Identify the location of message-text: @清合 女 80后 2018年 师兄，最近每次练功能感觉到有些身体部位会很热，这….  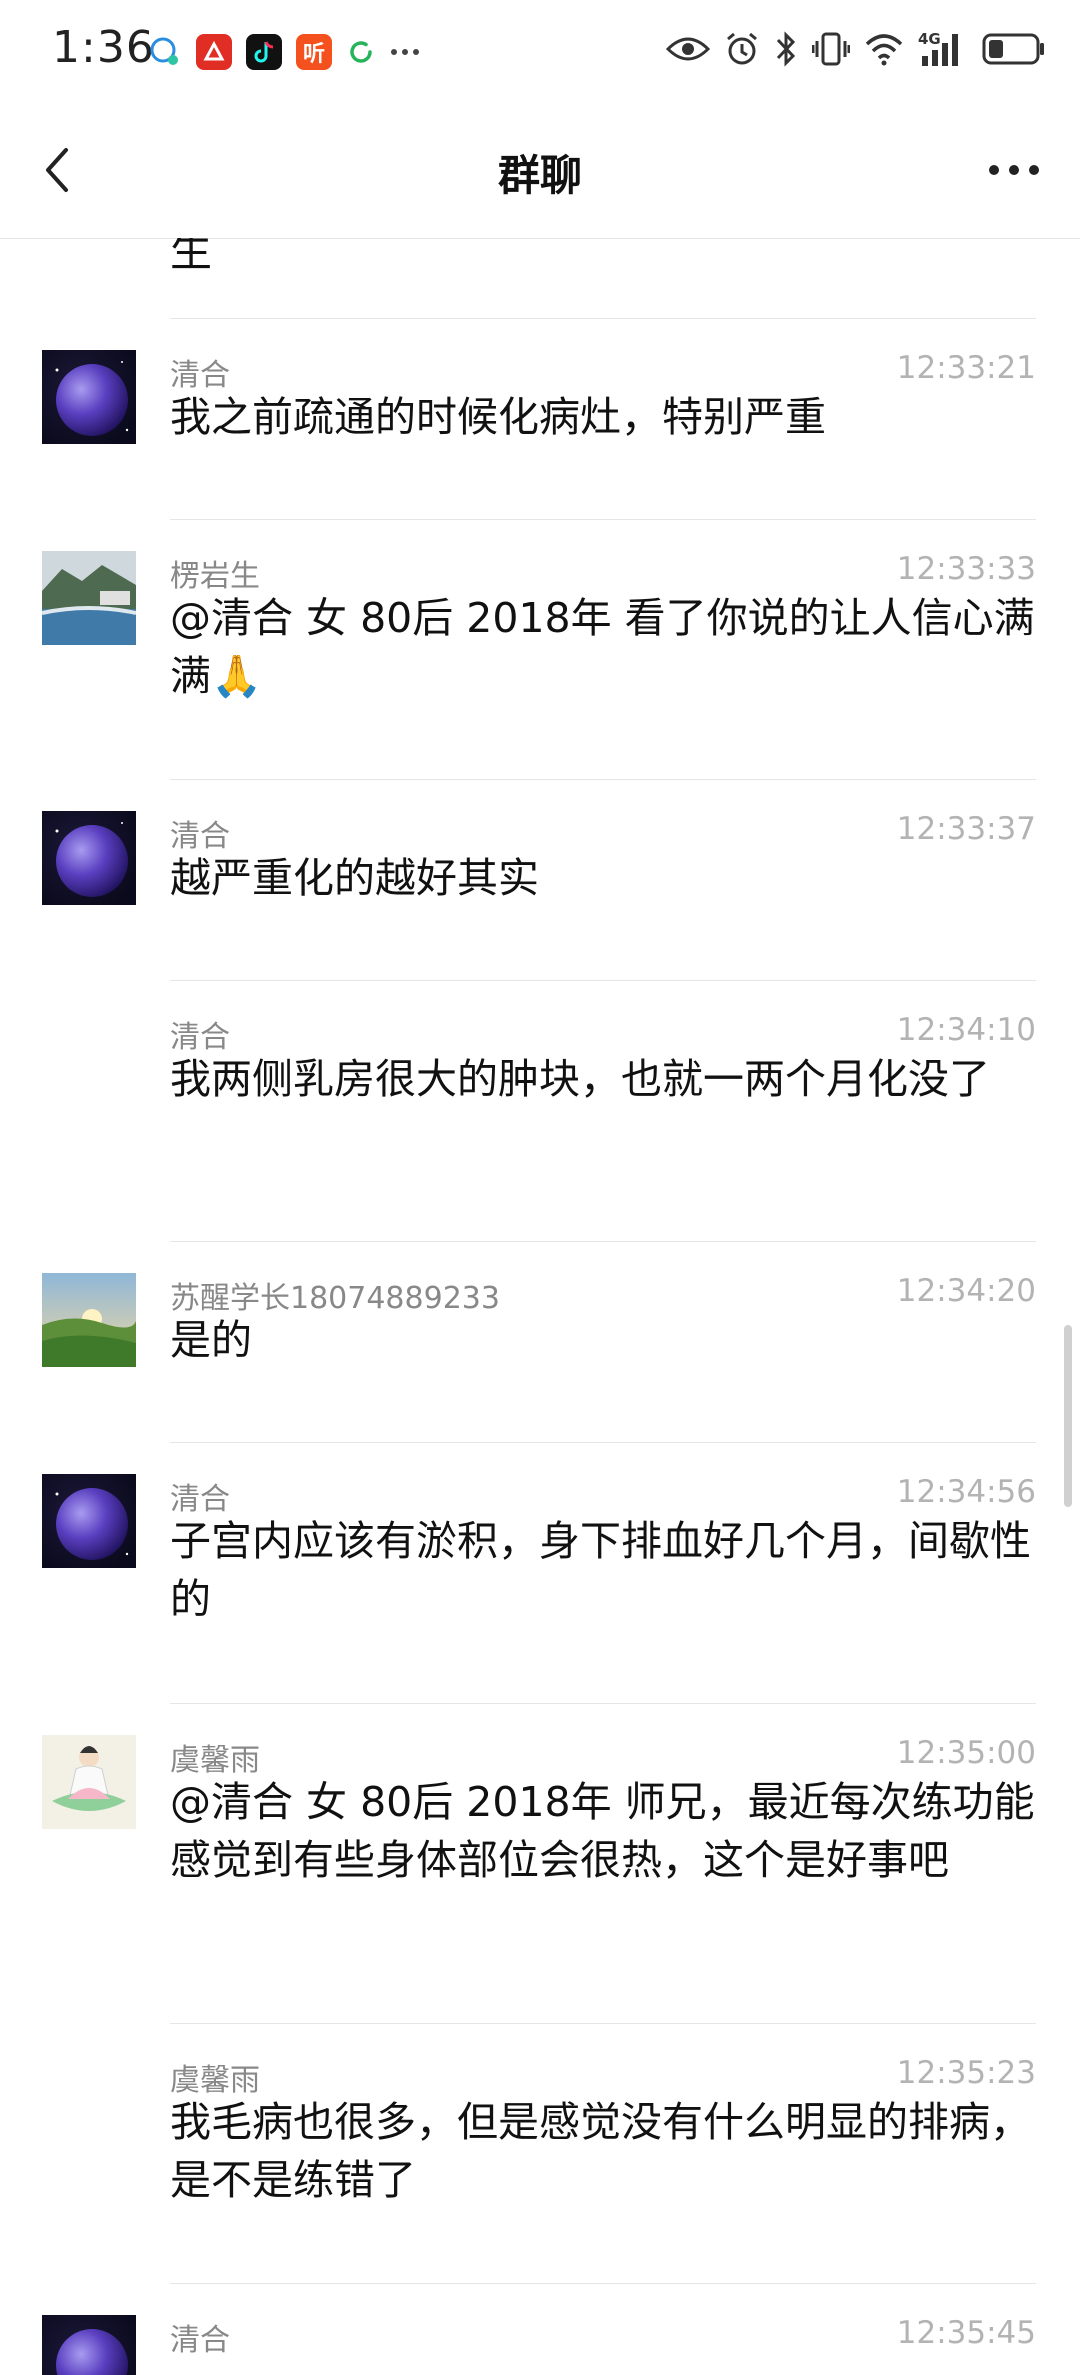
(603, 1831).